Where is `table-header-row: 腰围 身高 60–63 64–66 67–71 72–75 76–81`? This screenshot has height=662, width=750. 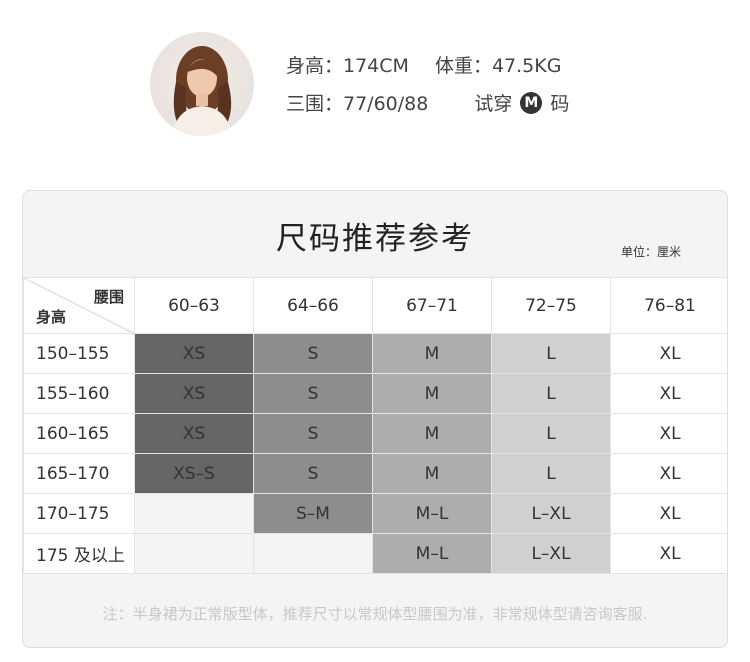 table-header-row: 腰围 身高 60–63 64–66 67–71 72–75 76–81 is located at coordinates (375, 305).